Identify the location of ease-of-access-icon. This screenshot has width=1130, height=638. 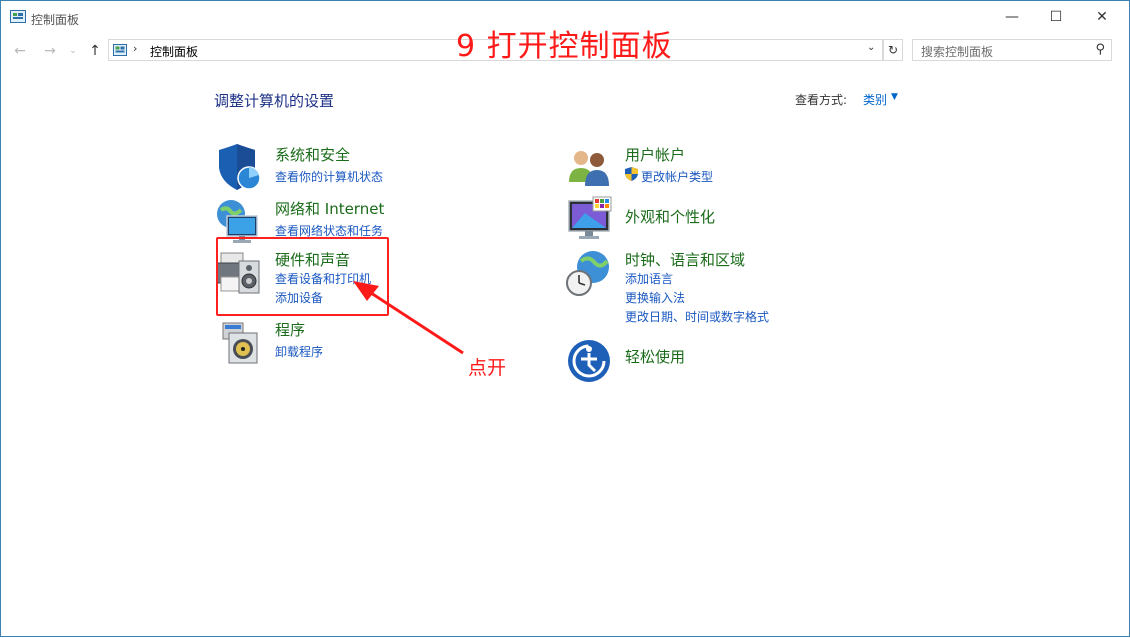
(589, 359).